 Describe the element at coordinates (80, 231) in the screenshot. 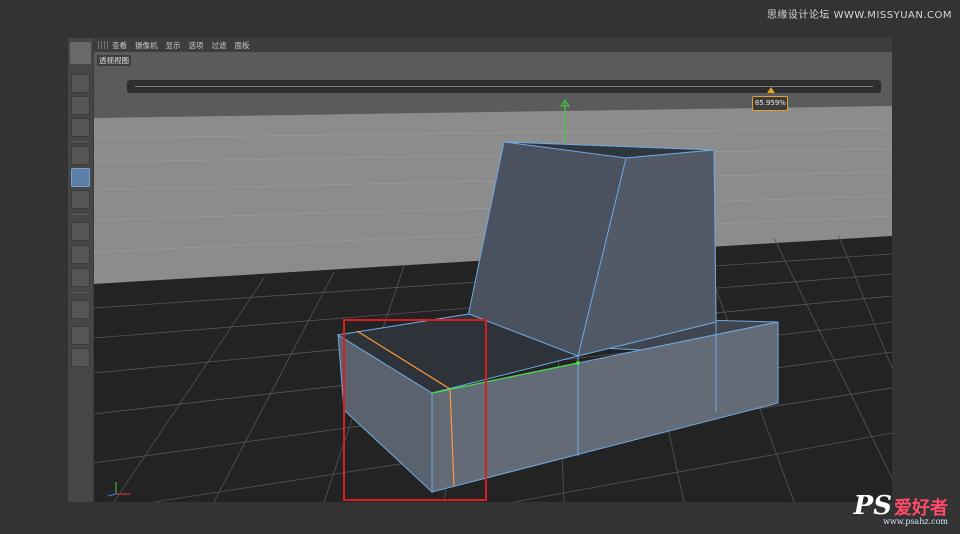

I see `axis-mode-icon` at that location.